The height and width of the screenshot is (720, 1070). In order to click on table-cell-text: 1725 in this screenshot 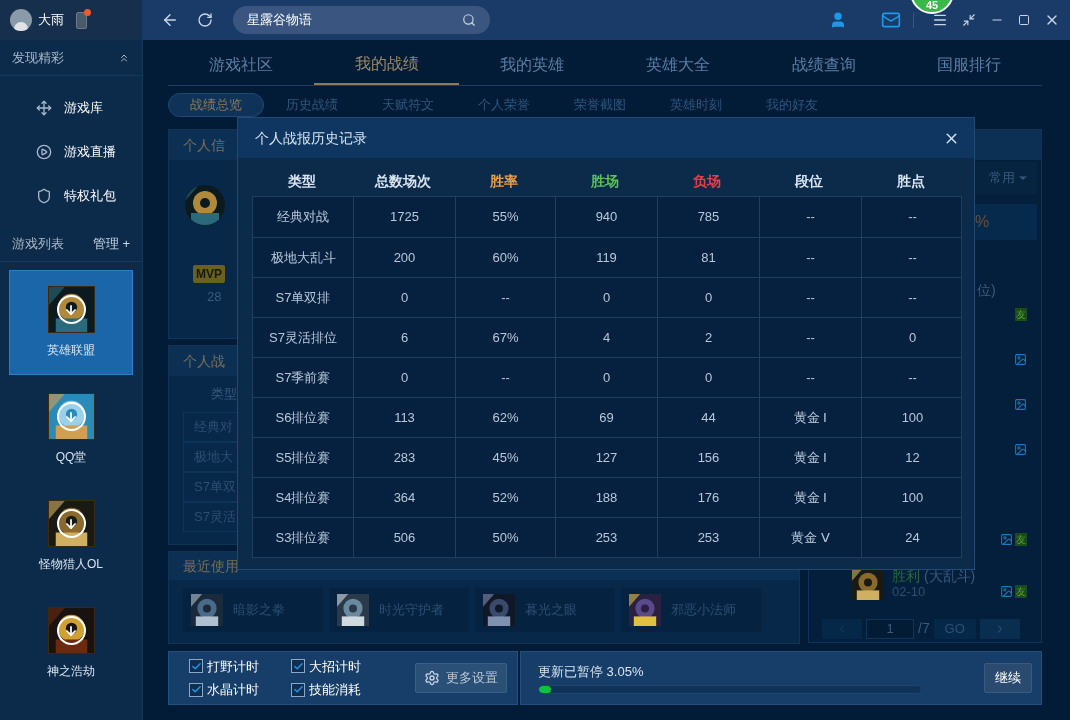, I will do `click(404, 217)`.